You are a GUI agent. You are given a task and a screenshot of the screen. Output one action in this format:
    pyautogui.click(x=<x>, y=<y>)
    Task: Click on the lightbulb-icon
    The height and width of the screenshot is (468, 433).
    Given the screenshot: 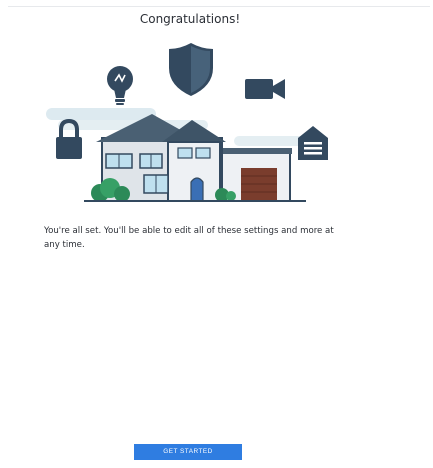 What is the action you would take?
    pyautogui.click(x=120, y=85)
    